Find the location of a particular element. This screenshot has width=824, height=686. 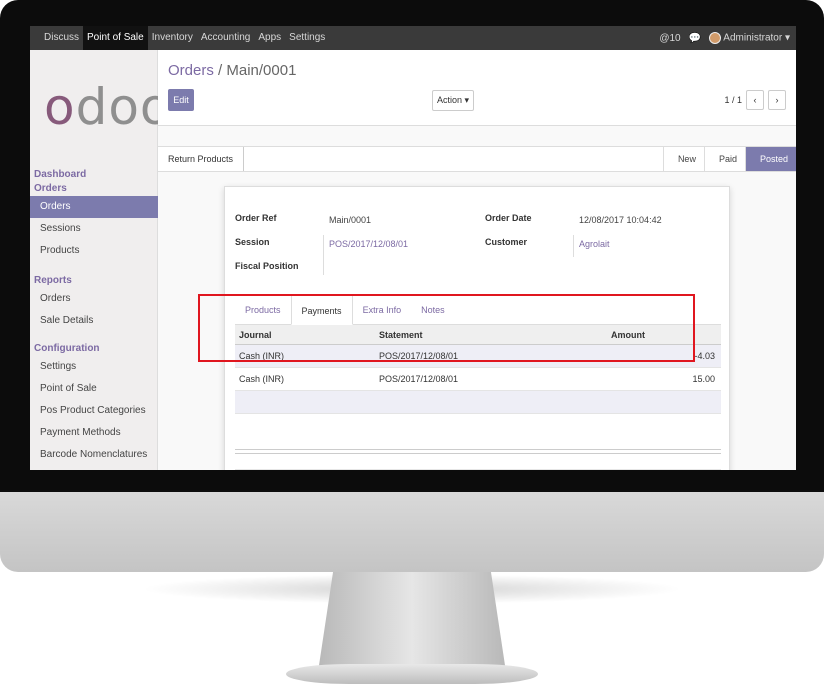

activity-indicator: @10 is located at coordinates (669, 38).